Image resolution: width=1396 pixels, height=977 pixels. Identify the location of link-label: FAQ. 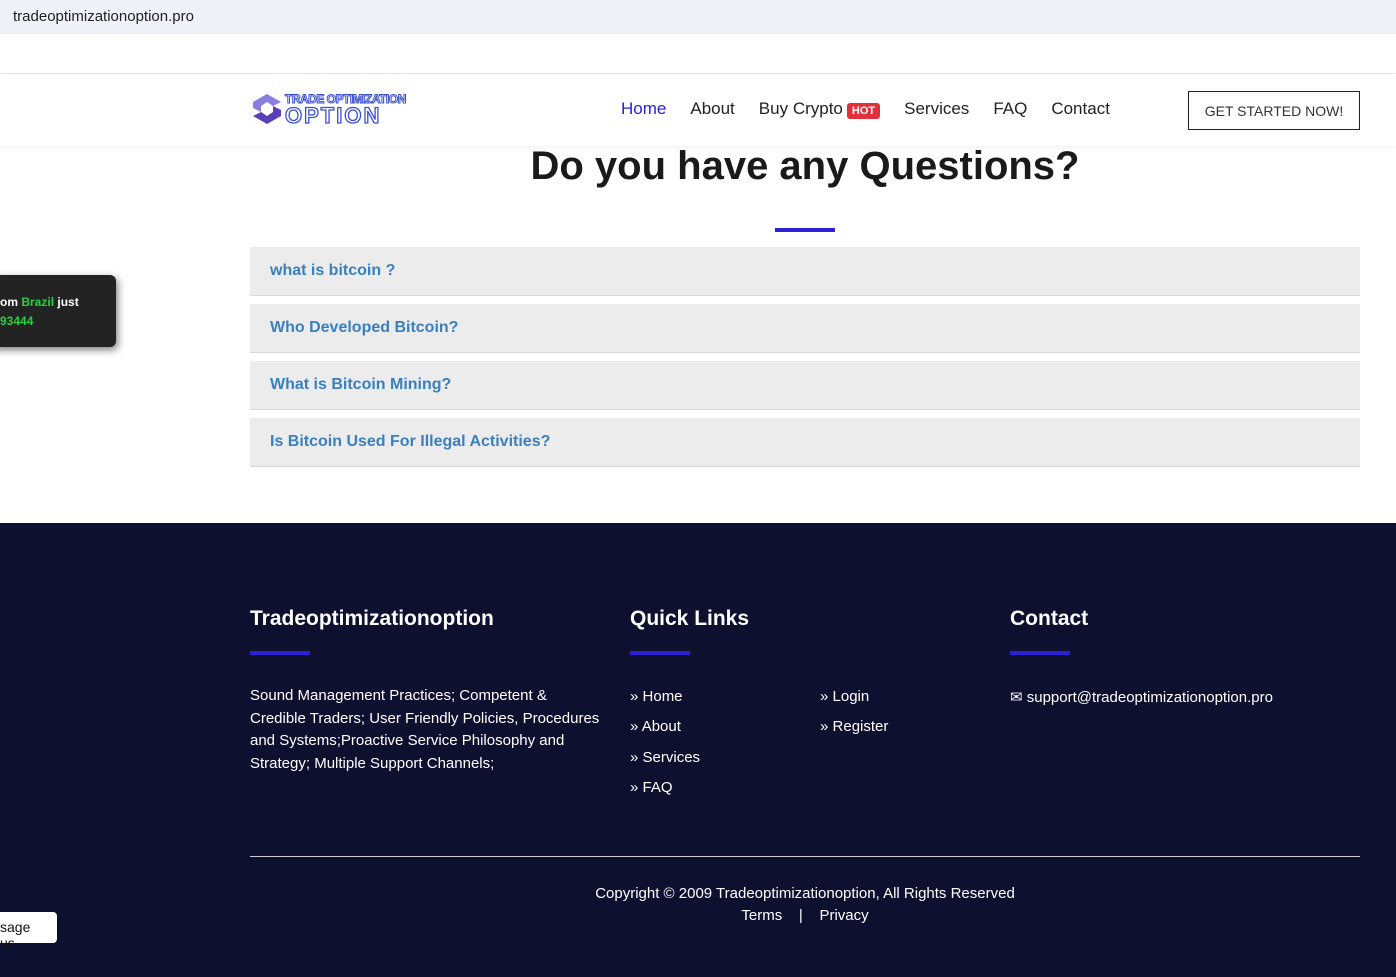
(657, 787).